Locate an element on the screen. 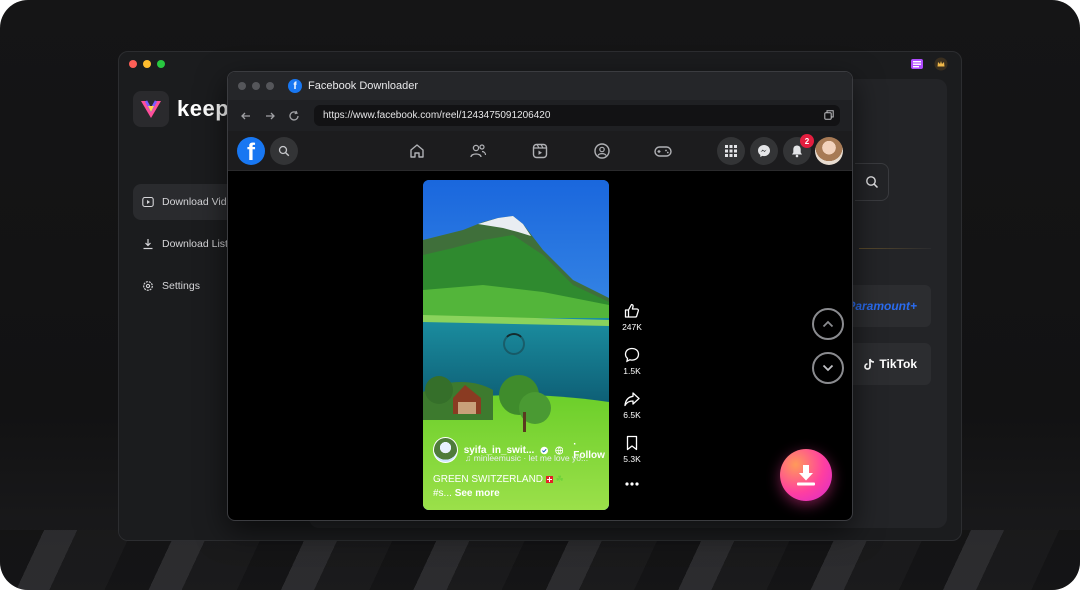 The width and height of the screenshot is (1080, 590). next-reel-button is located at coordinates (828, 368).